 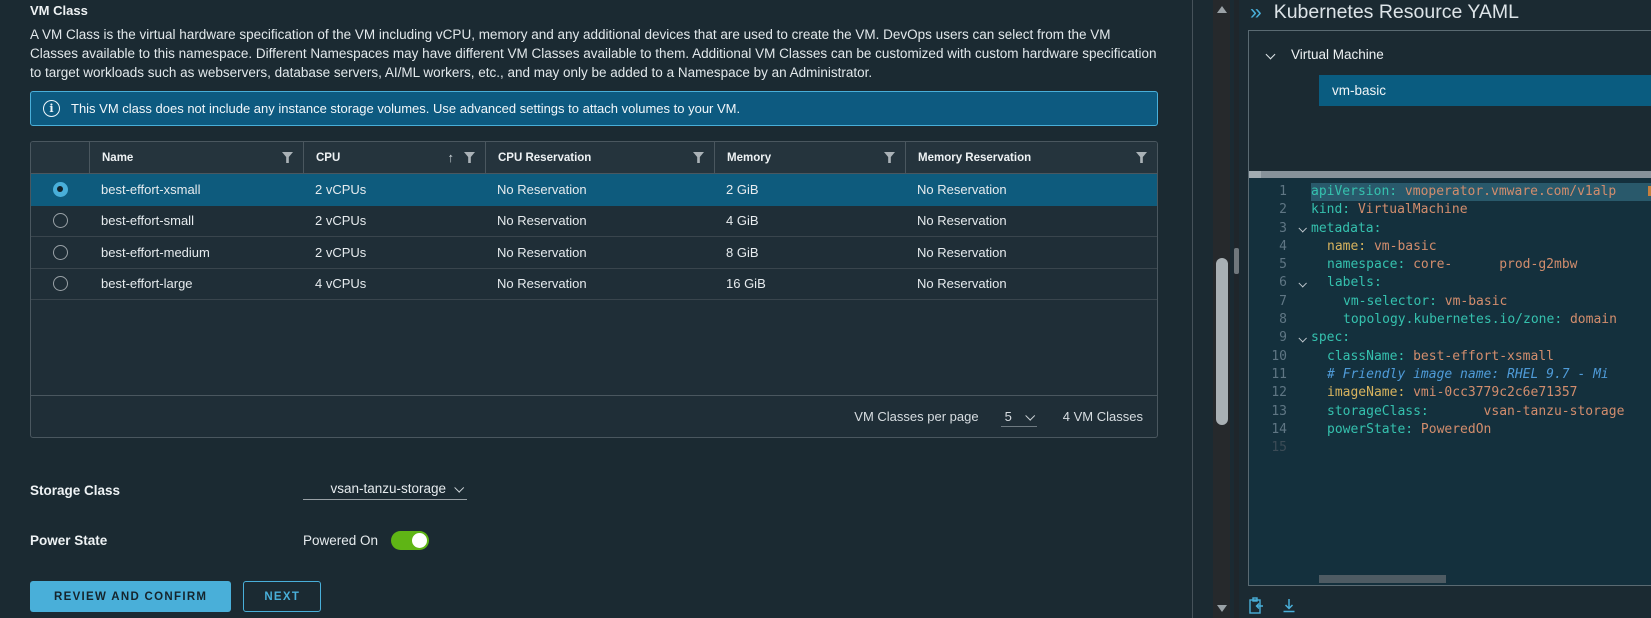 What do you see at coordinates (1256, 12) in the screenshot?
I see `collapse-panel-icon: »` at bounding box center [1256, 12].